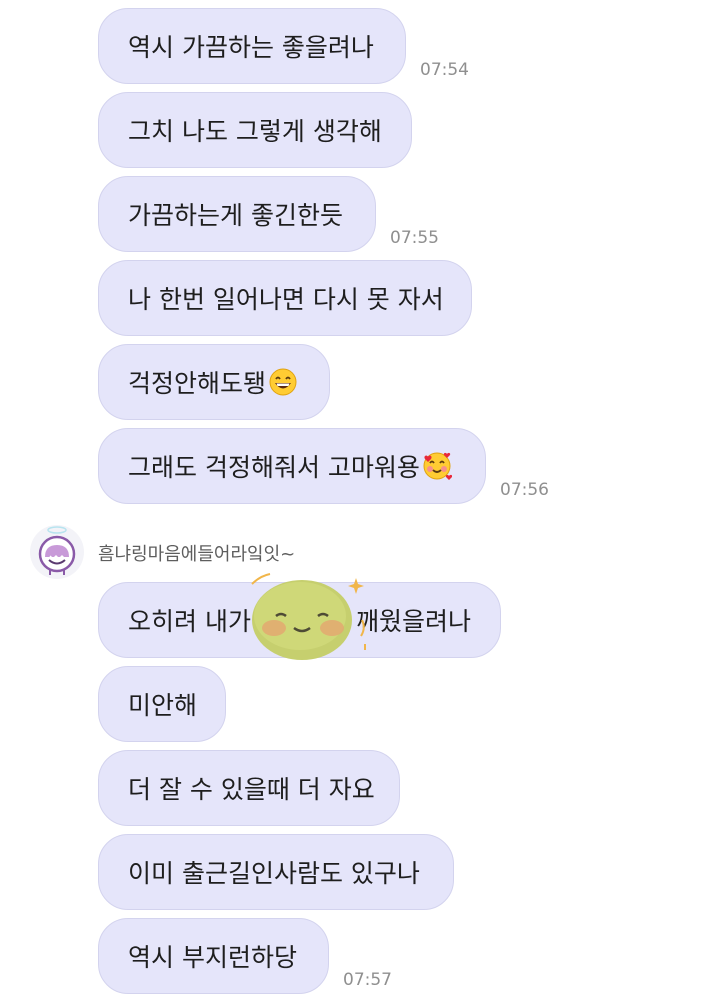  I want to click on message-text: 이미 출근길인사람도 있구나, so click(274, 873).